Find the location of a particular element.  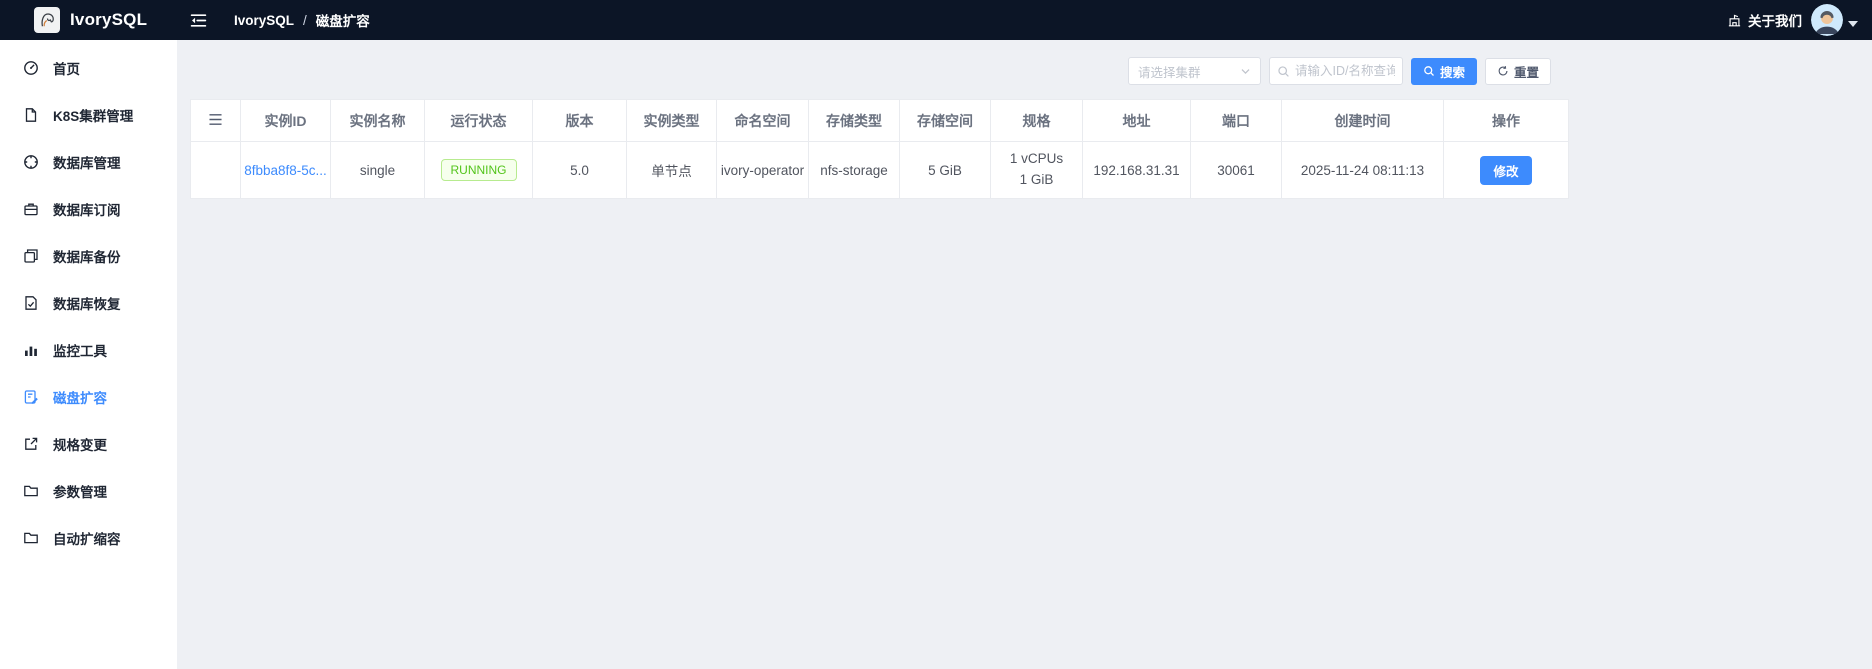

database-subscribe-icon is located at coordinates (30, 208).